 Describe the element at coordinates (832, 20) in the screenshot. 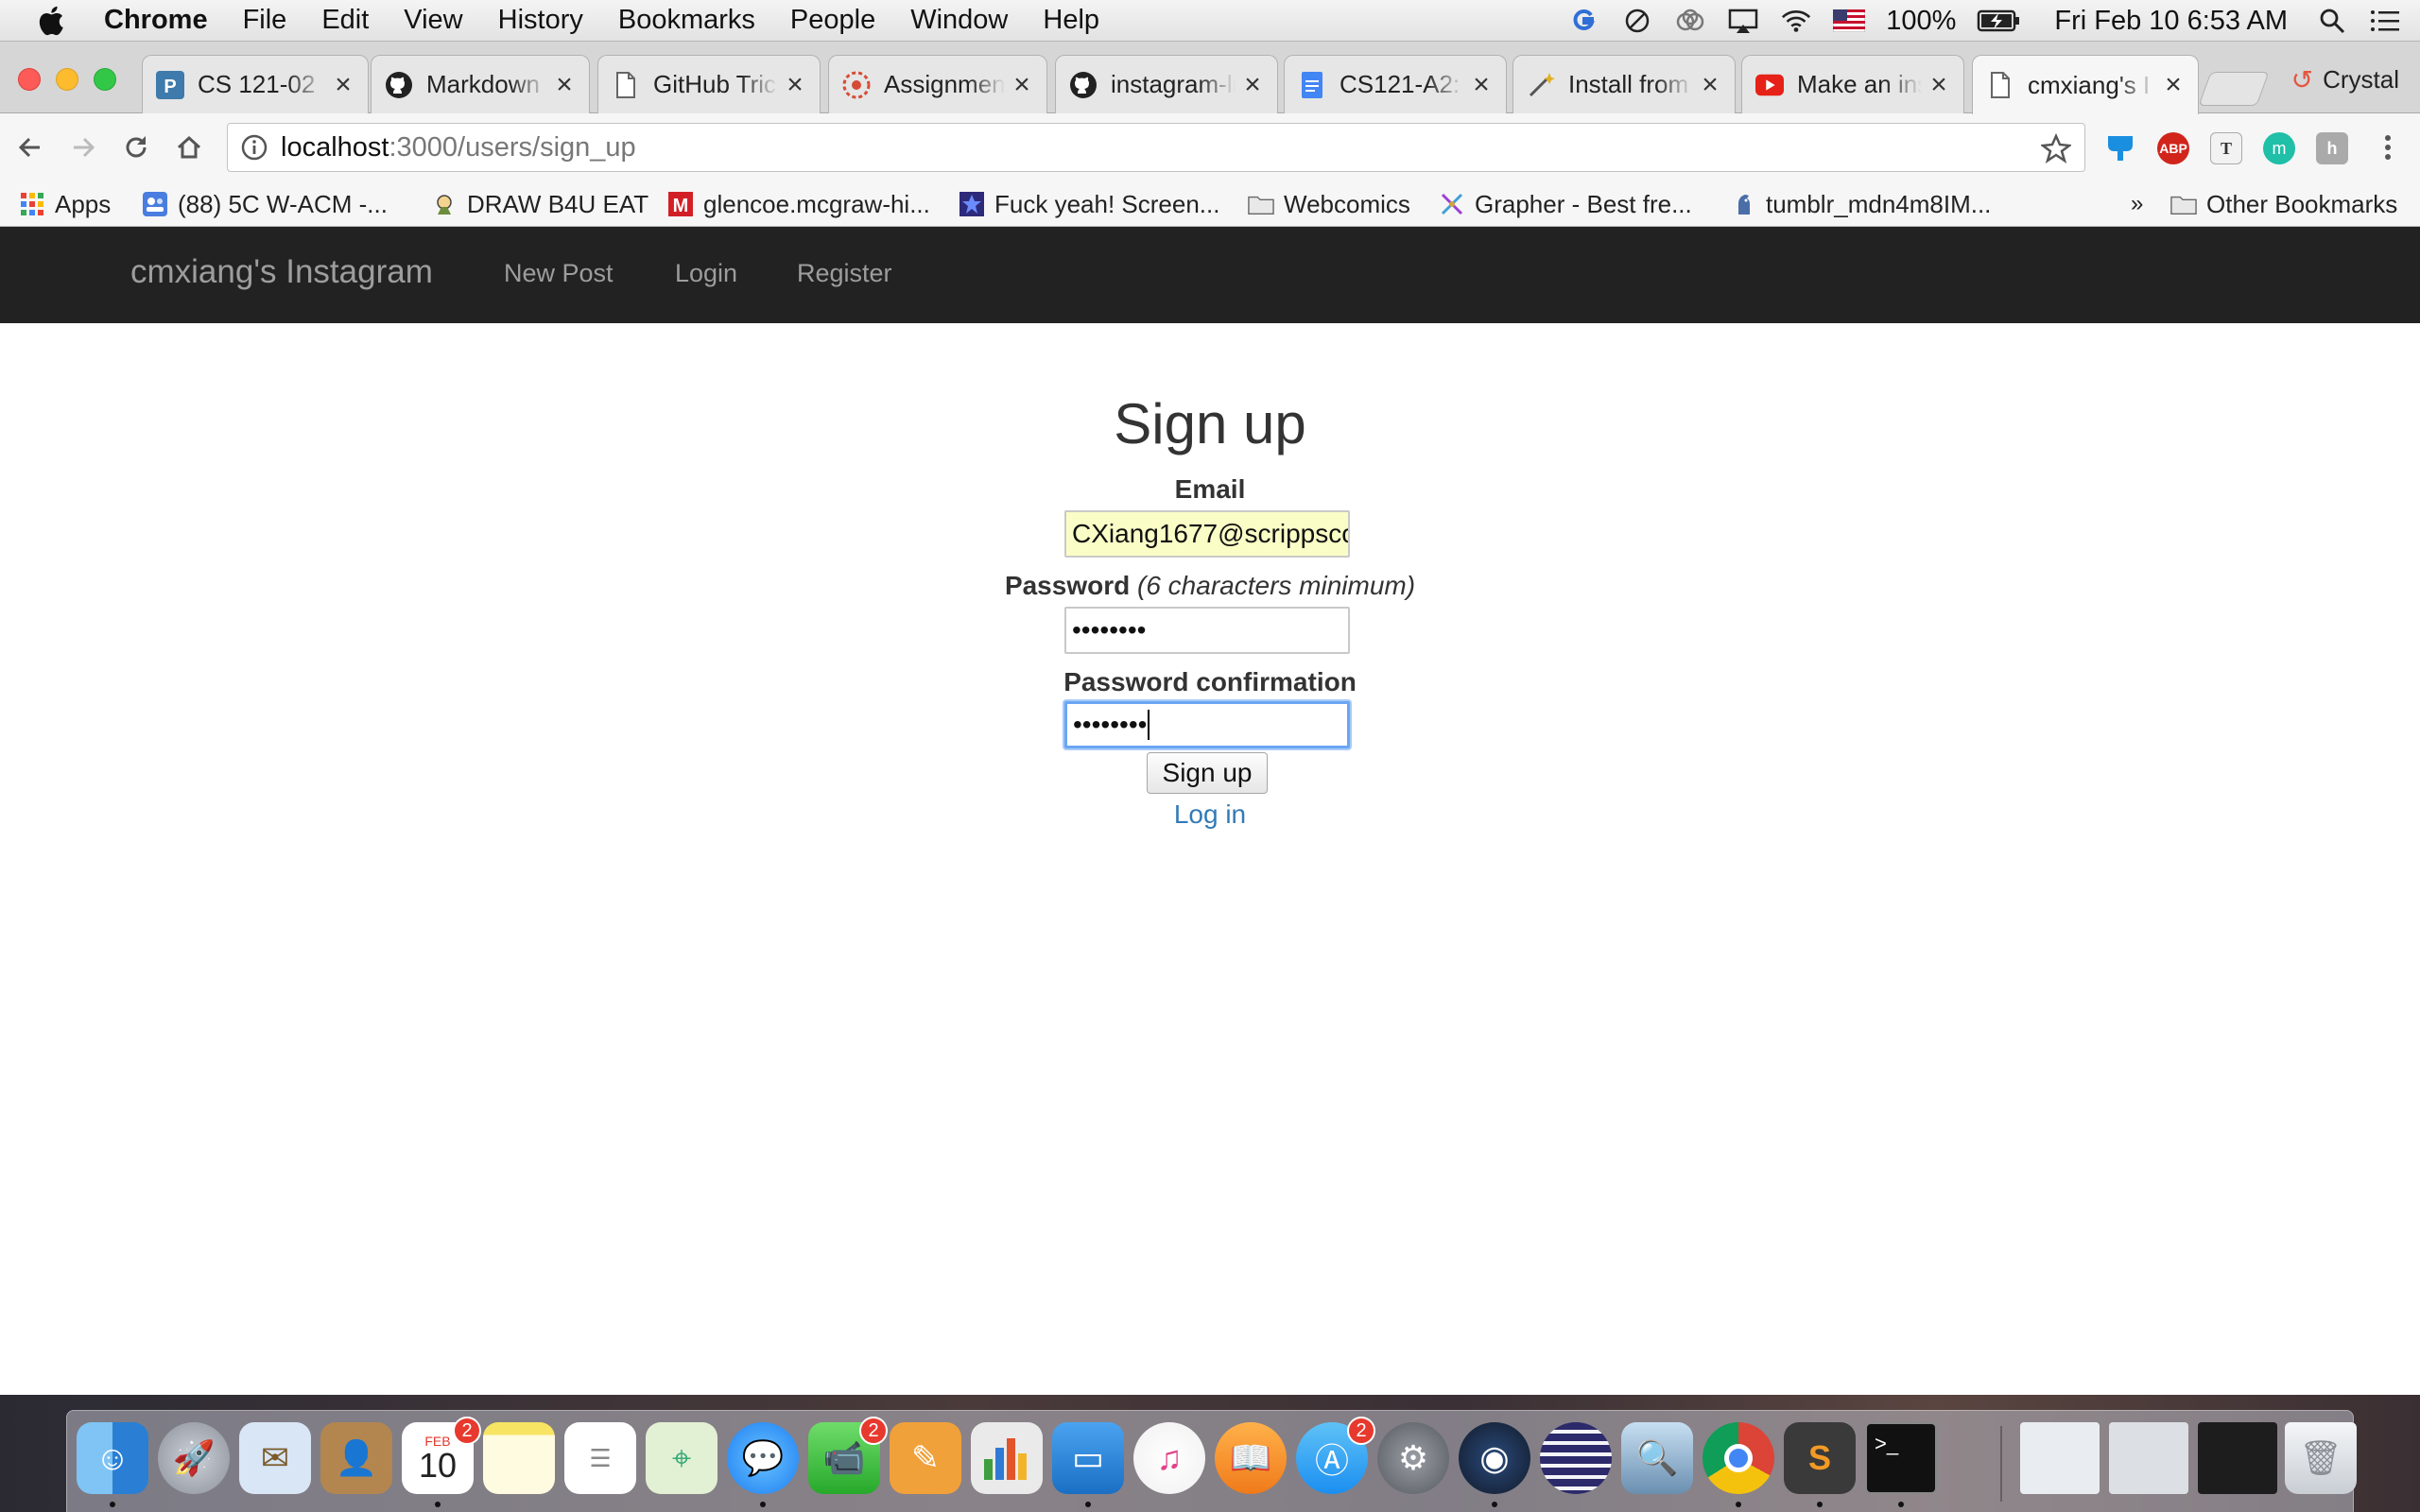

I see `menu-people: People` at that location.